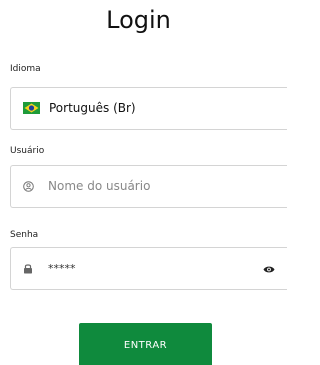  I want to click on language-select: Português (Br), so click(148, 108).